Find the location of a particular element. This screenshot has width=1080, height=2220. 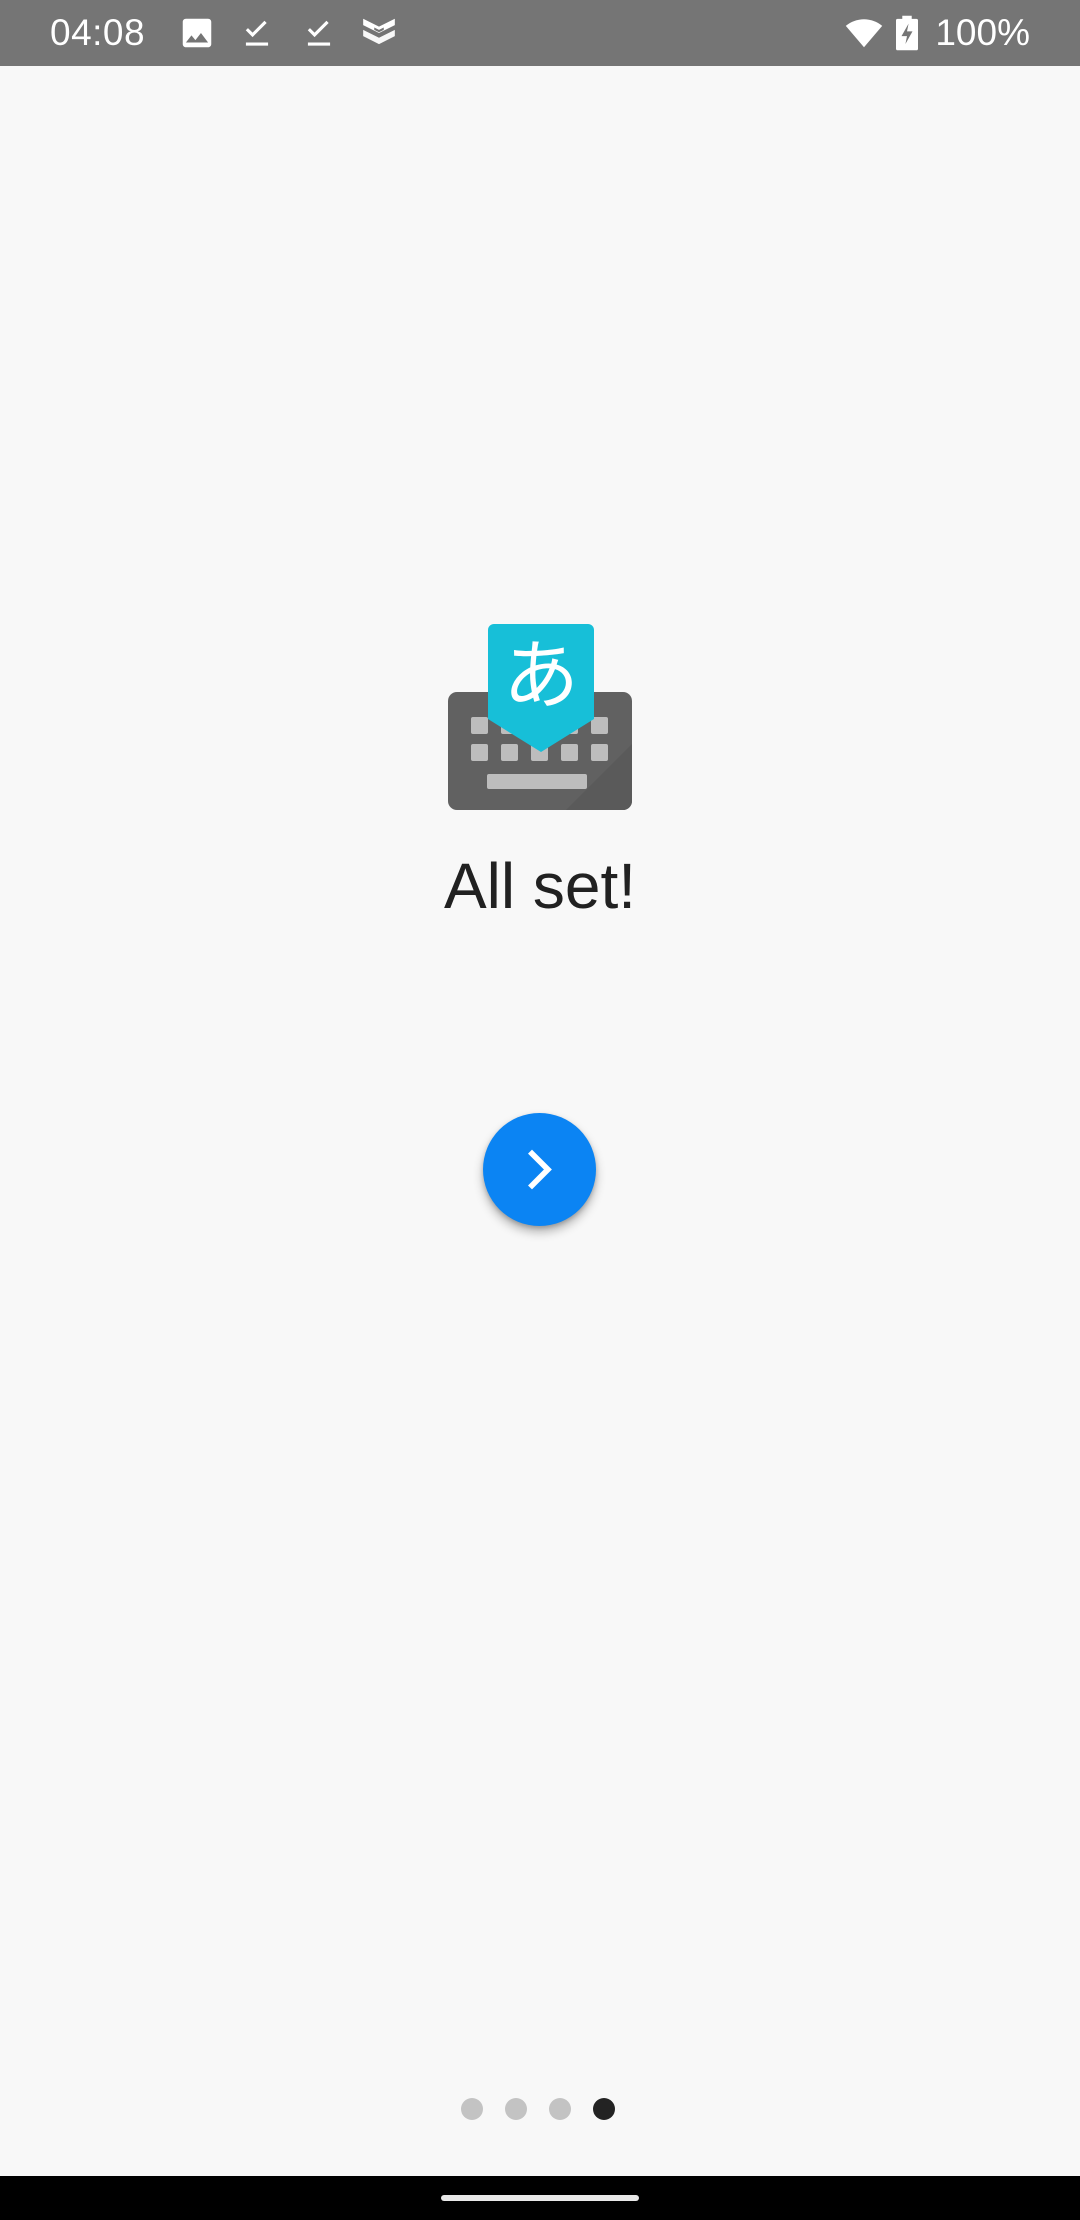

page-title: All set! is located at coordinates (540, 886).